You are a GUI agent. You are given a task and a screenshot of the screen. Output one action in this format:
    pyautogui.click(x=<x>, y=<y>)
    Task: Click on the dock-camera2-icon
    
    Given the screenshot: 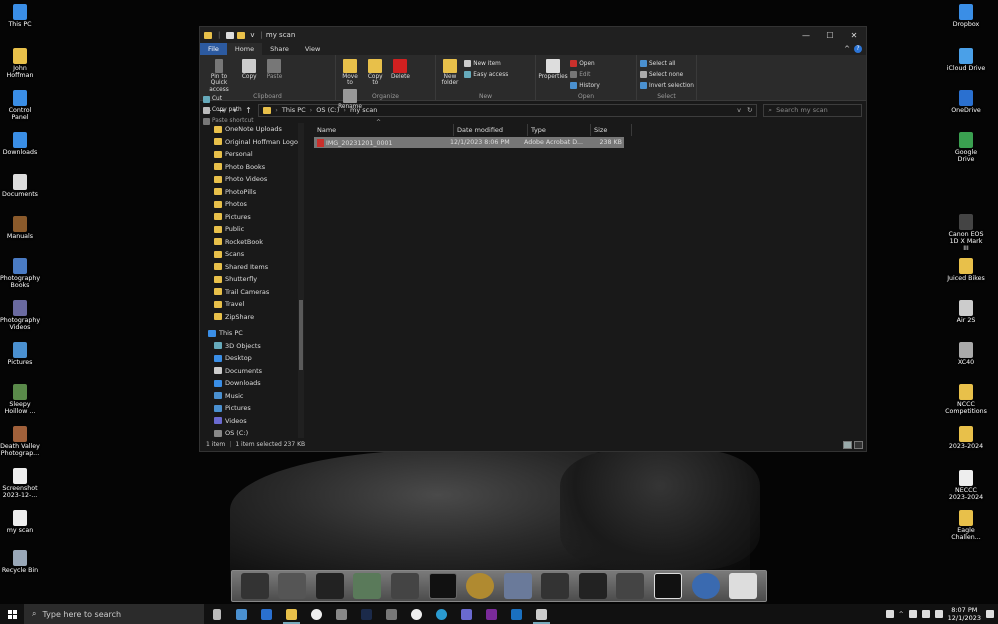 What is the action you would take?
    pyautogui.click(x=292, y=586)
    